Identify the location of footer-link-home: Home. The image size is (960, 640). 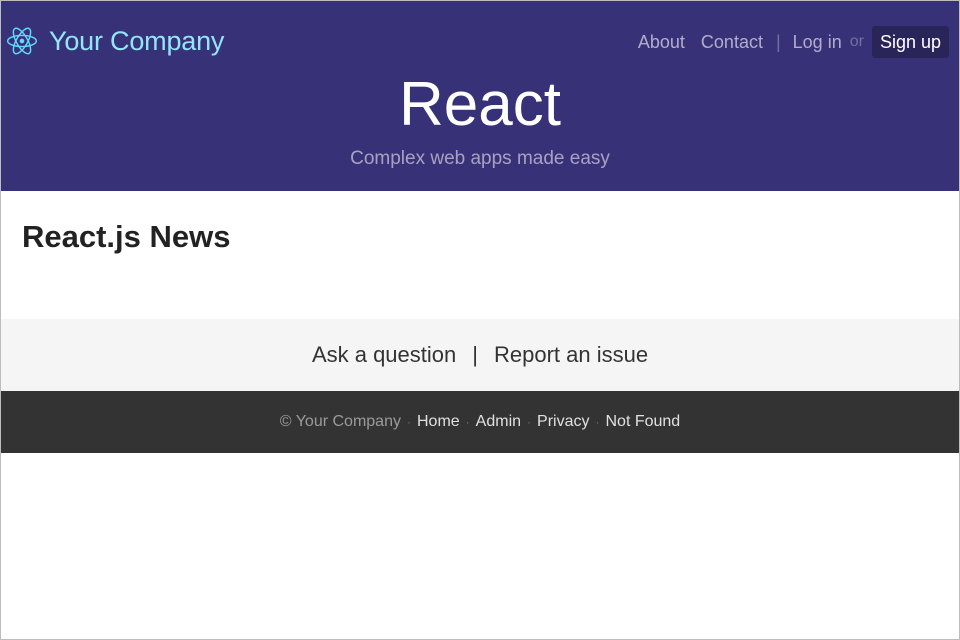
(438, 422).